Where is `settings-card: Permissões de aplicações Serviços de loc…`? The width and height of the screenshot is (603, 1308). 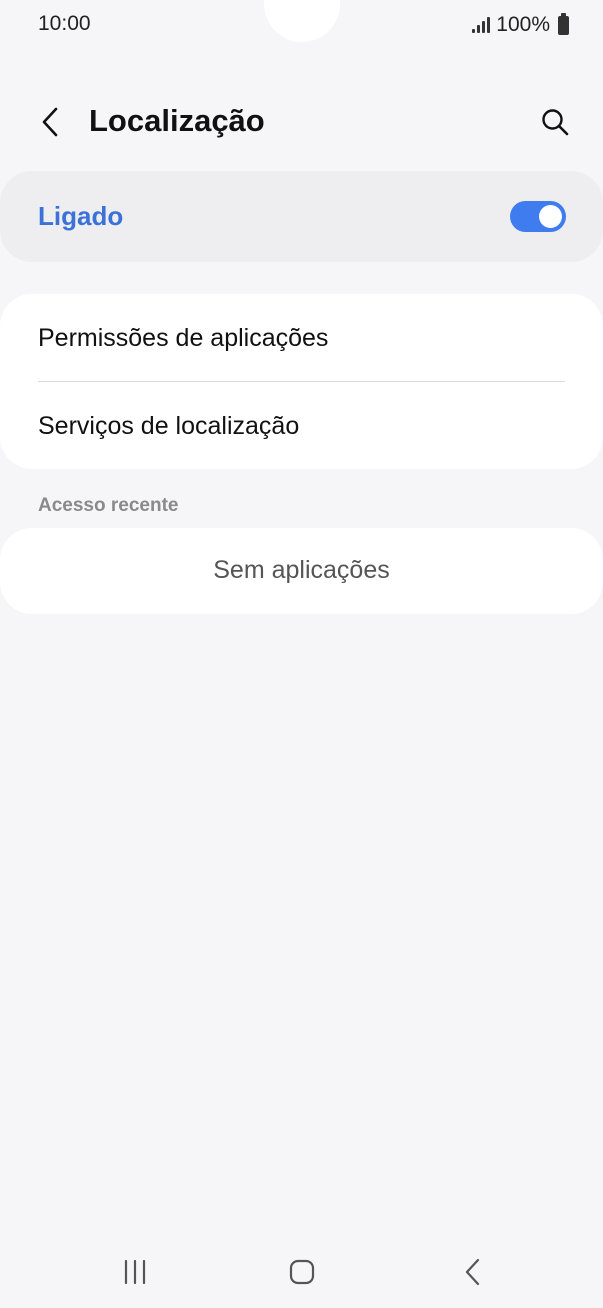
settings-card: Permissões de aplicações Serviços de loc… is located at coordinates (301, 381).